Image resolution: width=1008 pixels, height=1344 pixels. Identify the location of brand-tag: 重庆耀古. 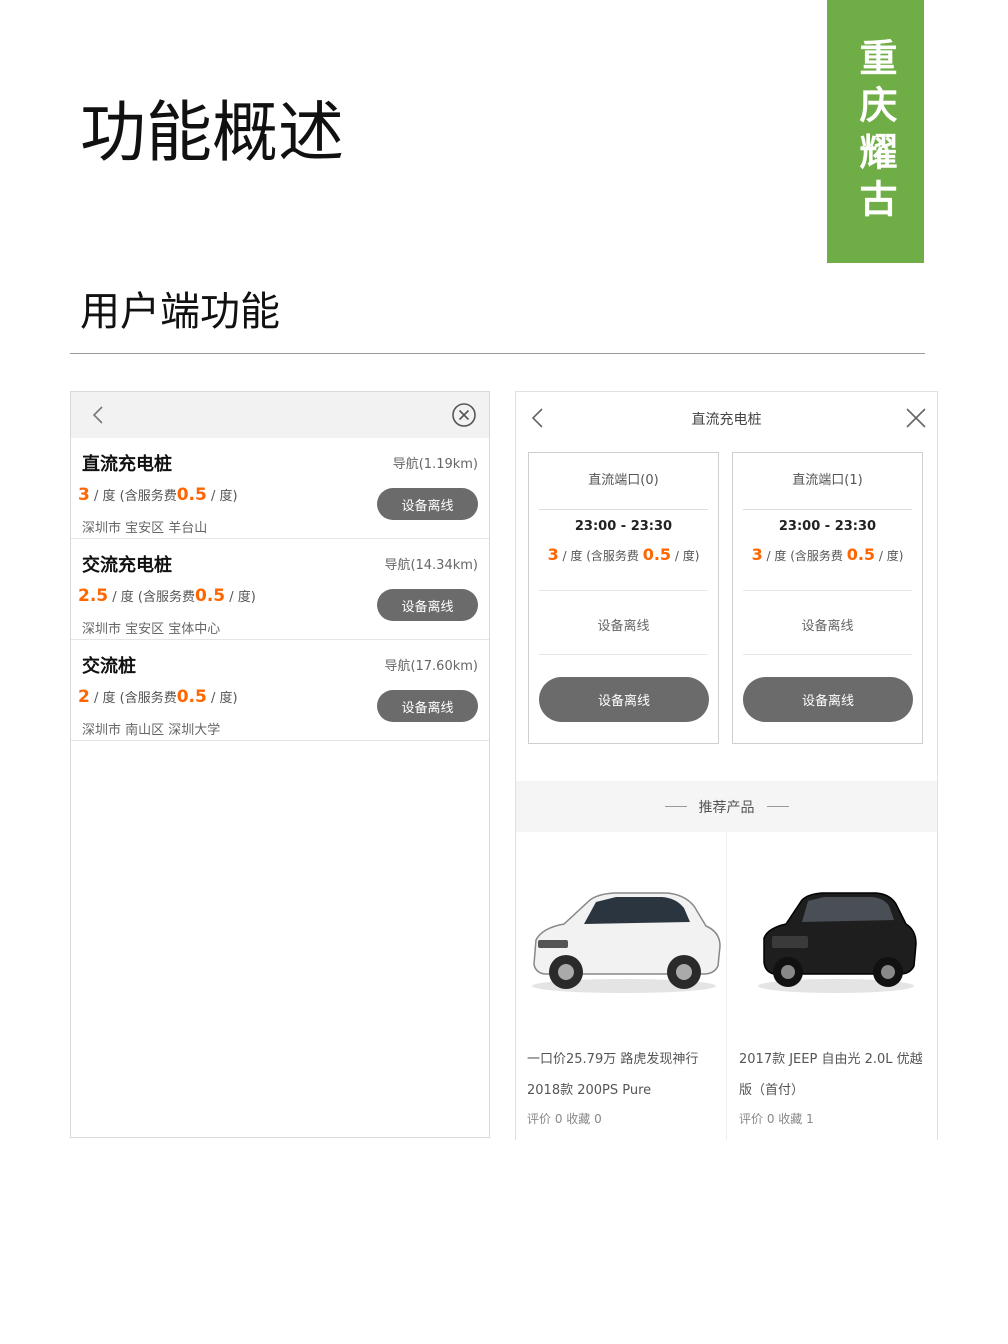
(875, 131).